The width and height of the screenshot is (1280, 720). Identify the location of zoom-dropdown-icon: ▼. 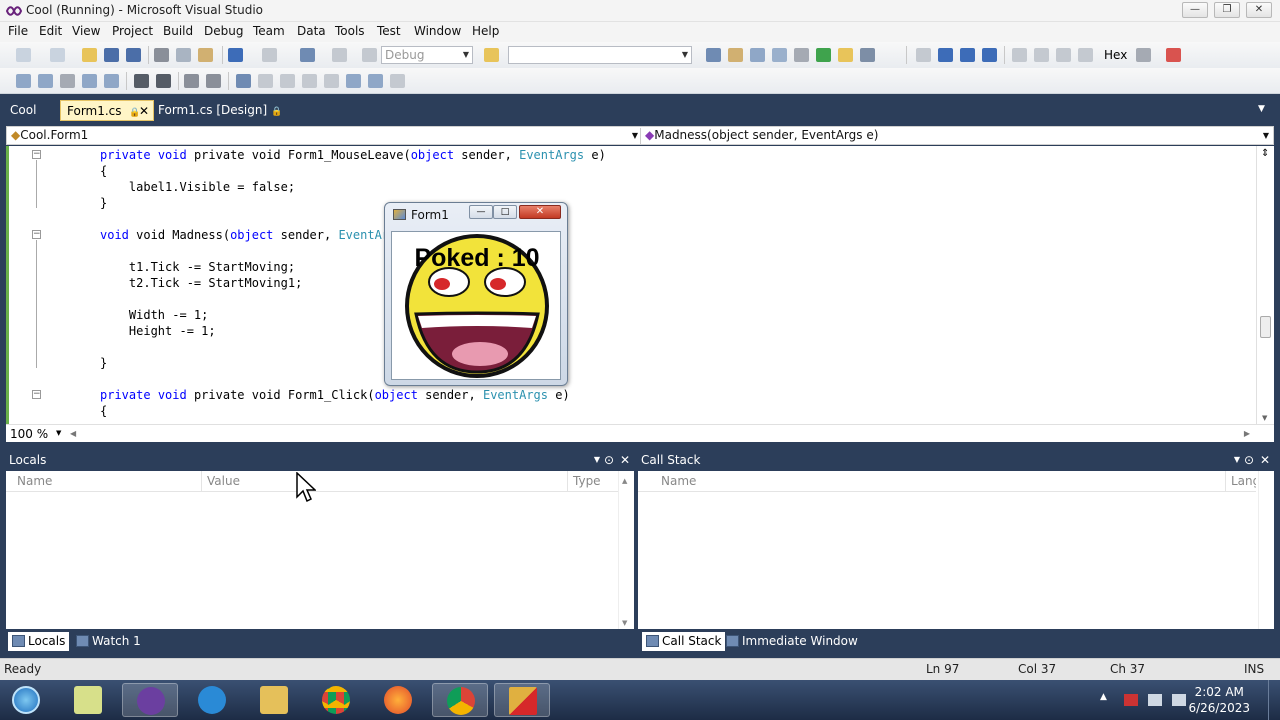
(58, 433).